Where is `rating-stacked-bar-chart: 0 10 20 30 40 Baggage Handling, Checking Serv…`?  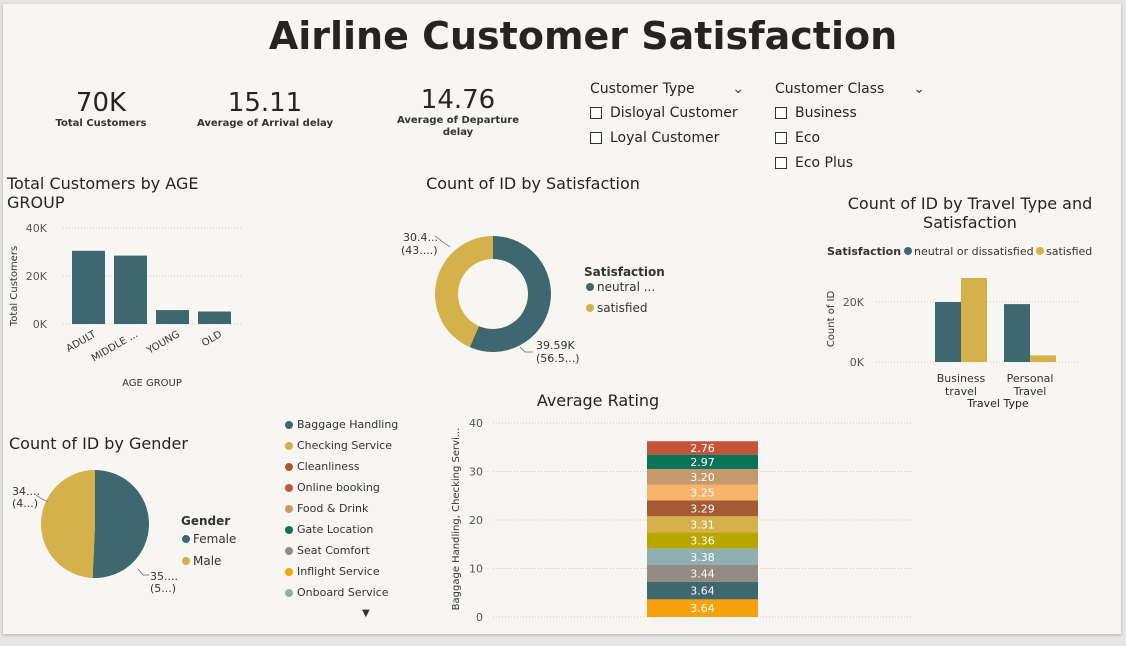 rating-stacked-bar-chart: 0 10 20 30 40 Baggage Handling, Checking Serv… is located at coordinates (680, 520).